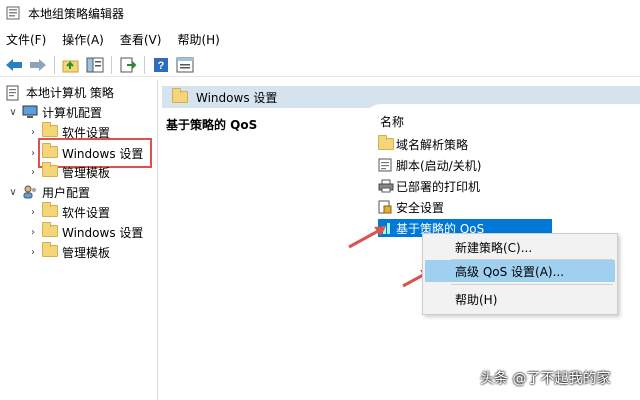 The height and width of the screenshot is (400, 640). I want to click on export-list-icon, so click(128, 65).